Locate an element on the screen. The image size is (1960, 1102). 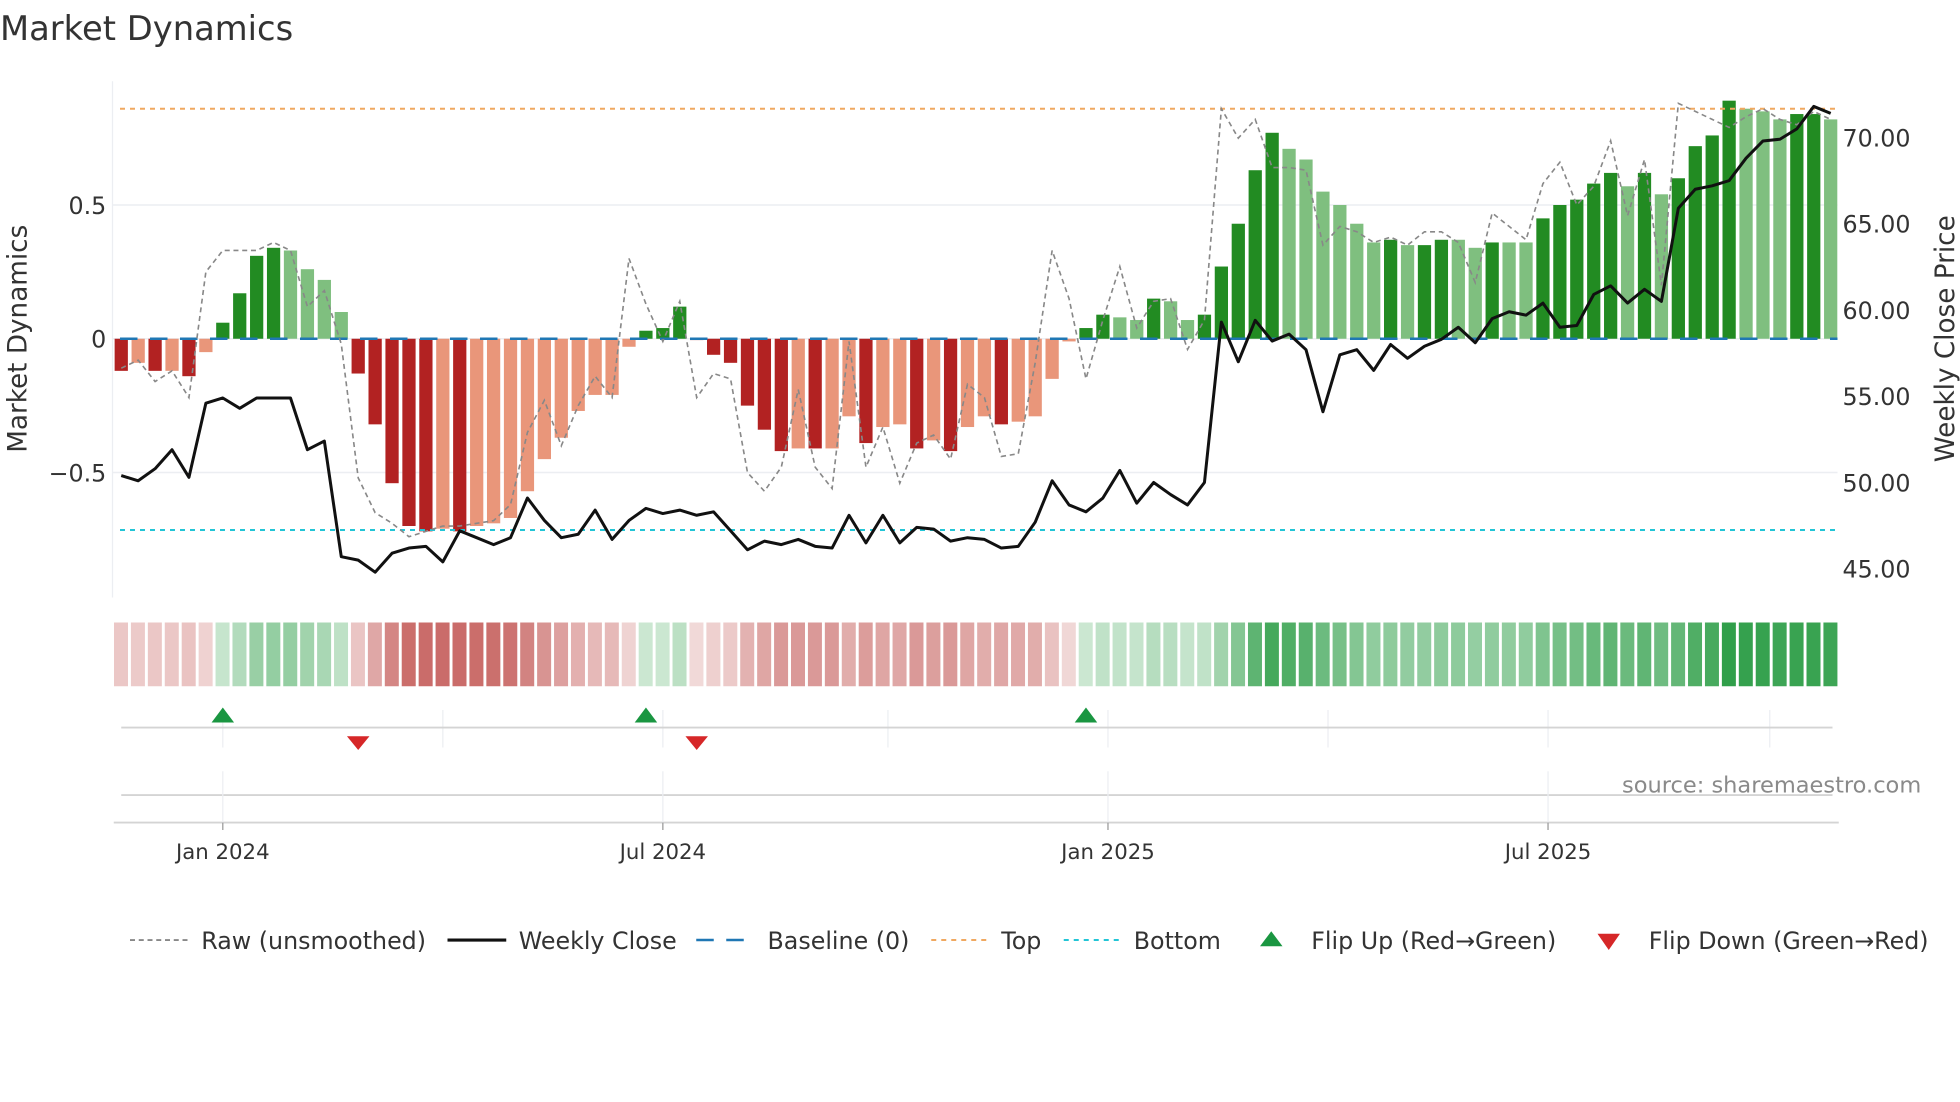
flip-down-marker is located at coordinates (358, 743).